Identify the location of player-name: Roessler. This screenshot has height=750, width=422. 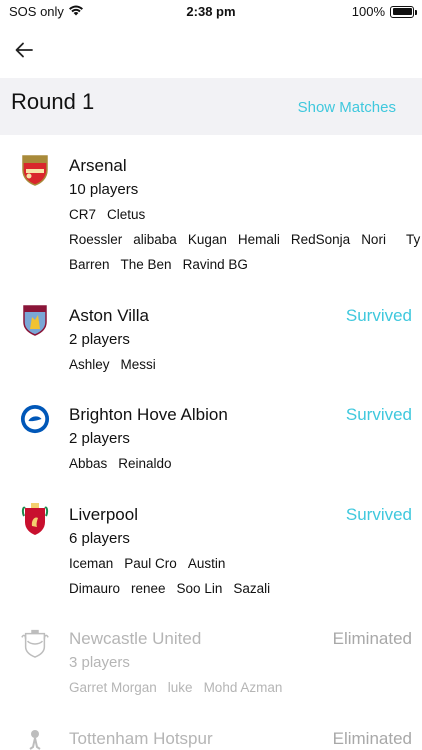
(96, 239).